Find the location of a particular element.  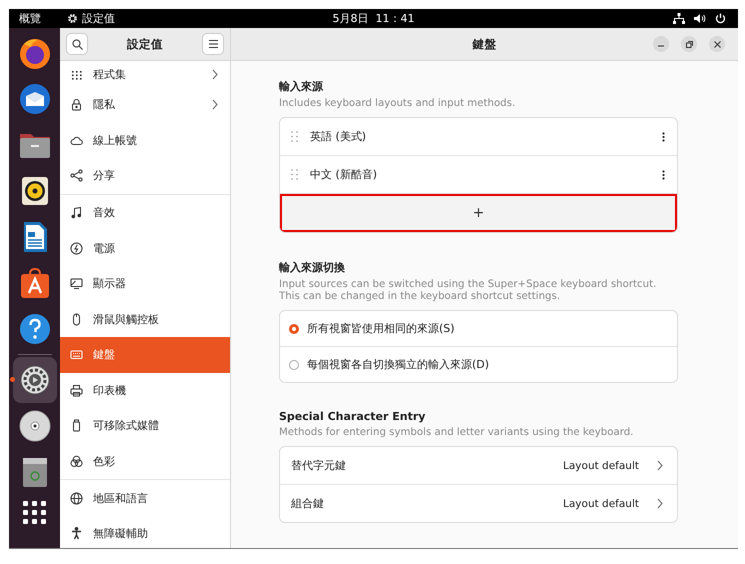

menu-button is located at coordinates (213, 44).